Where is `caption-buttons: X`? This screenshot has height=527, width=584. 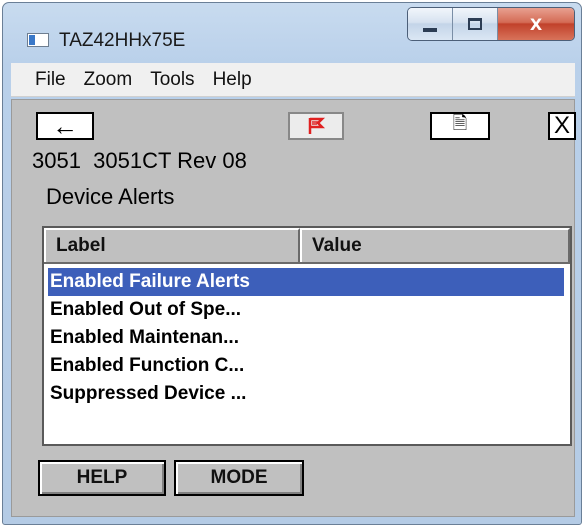 caption-buttons: X is located at coordinates (491, 24).